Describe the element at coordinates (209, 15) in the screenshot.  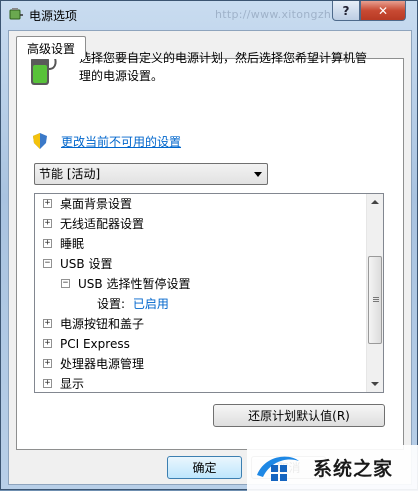
I see `title-bar: 电源选项 http://www.xitongzhijia ? ✕` at that location.